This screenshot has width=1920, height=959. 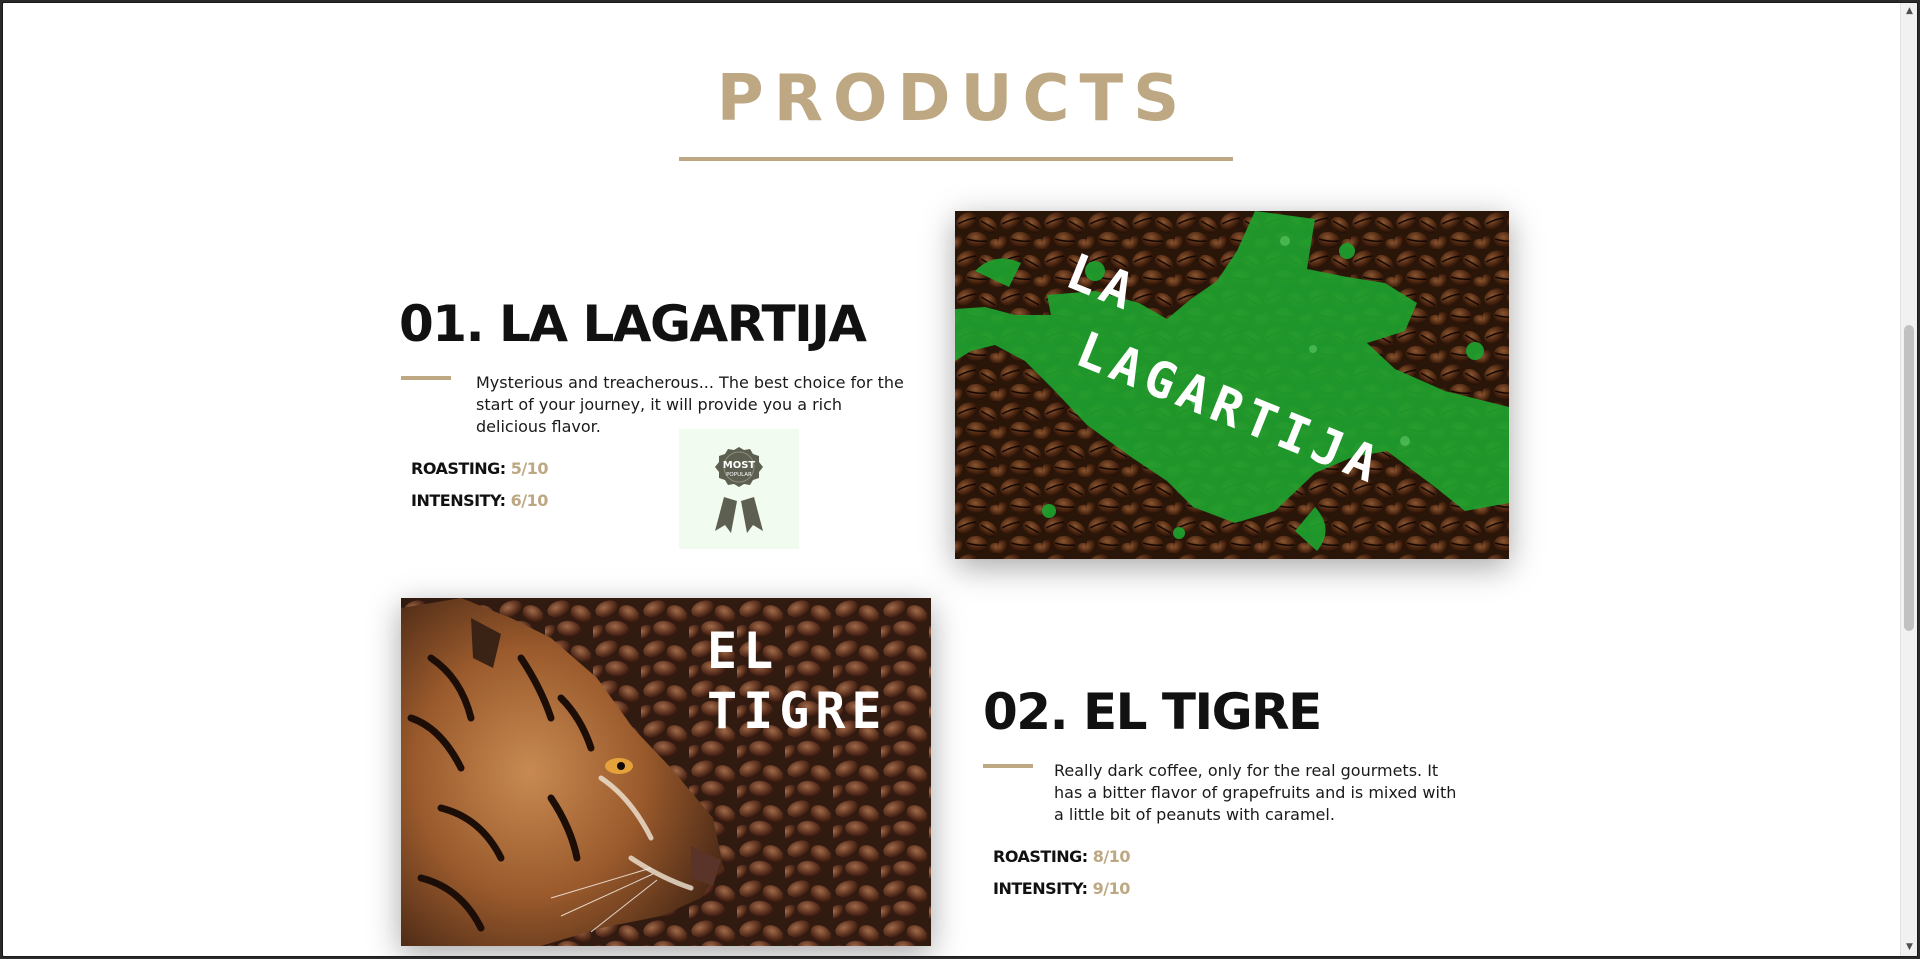 I want to click on product-2-roasting: ROASTING: 8/10, so click(x=1062, y=856).